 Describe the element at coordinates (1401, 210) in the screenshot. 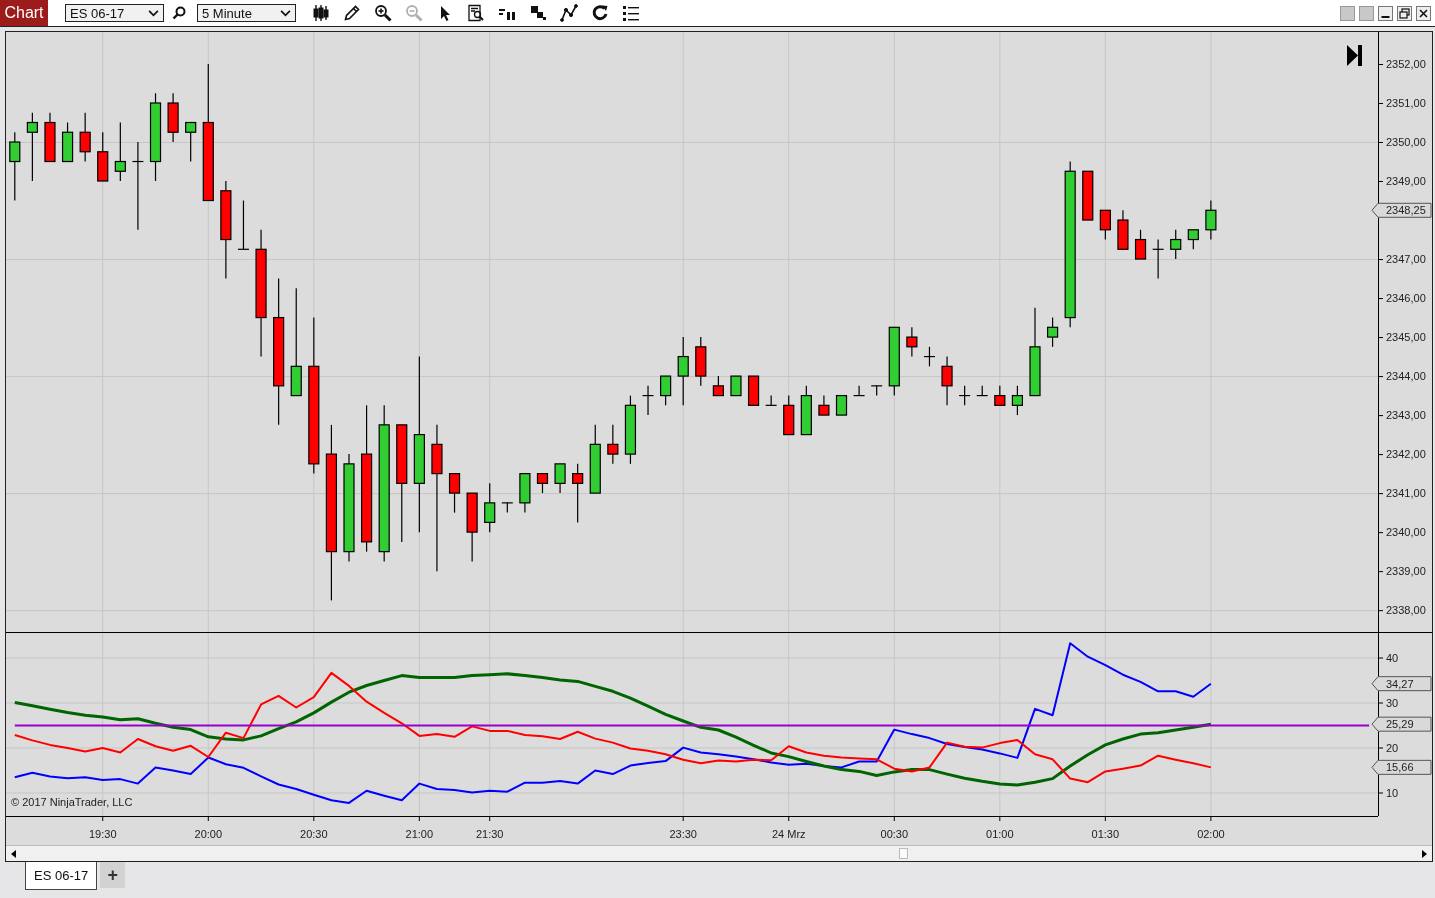

I see `price-marker: 2348,25` at that location.